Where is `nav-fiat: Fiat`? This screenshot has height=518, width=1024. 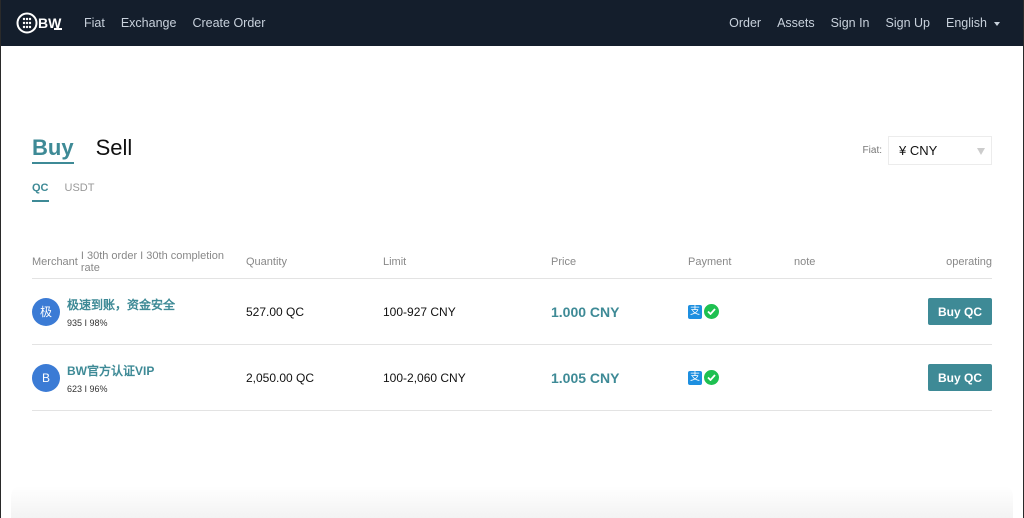
nav-fiat: Fiat is located at coordinates (94, 23).